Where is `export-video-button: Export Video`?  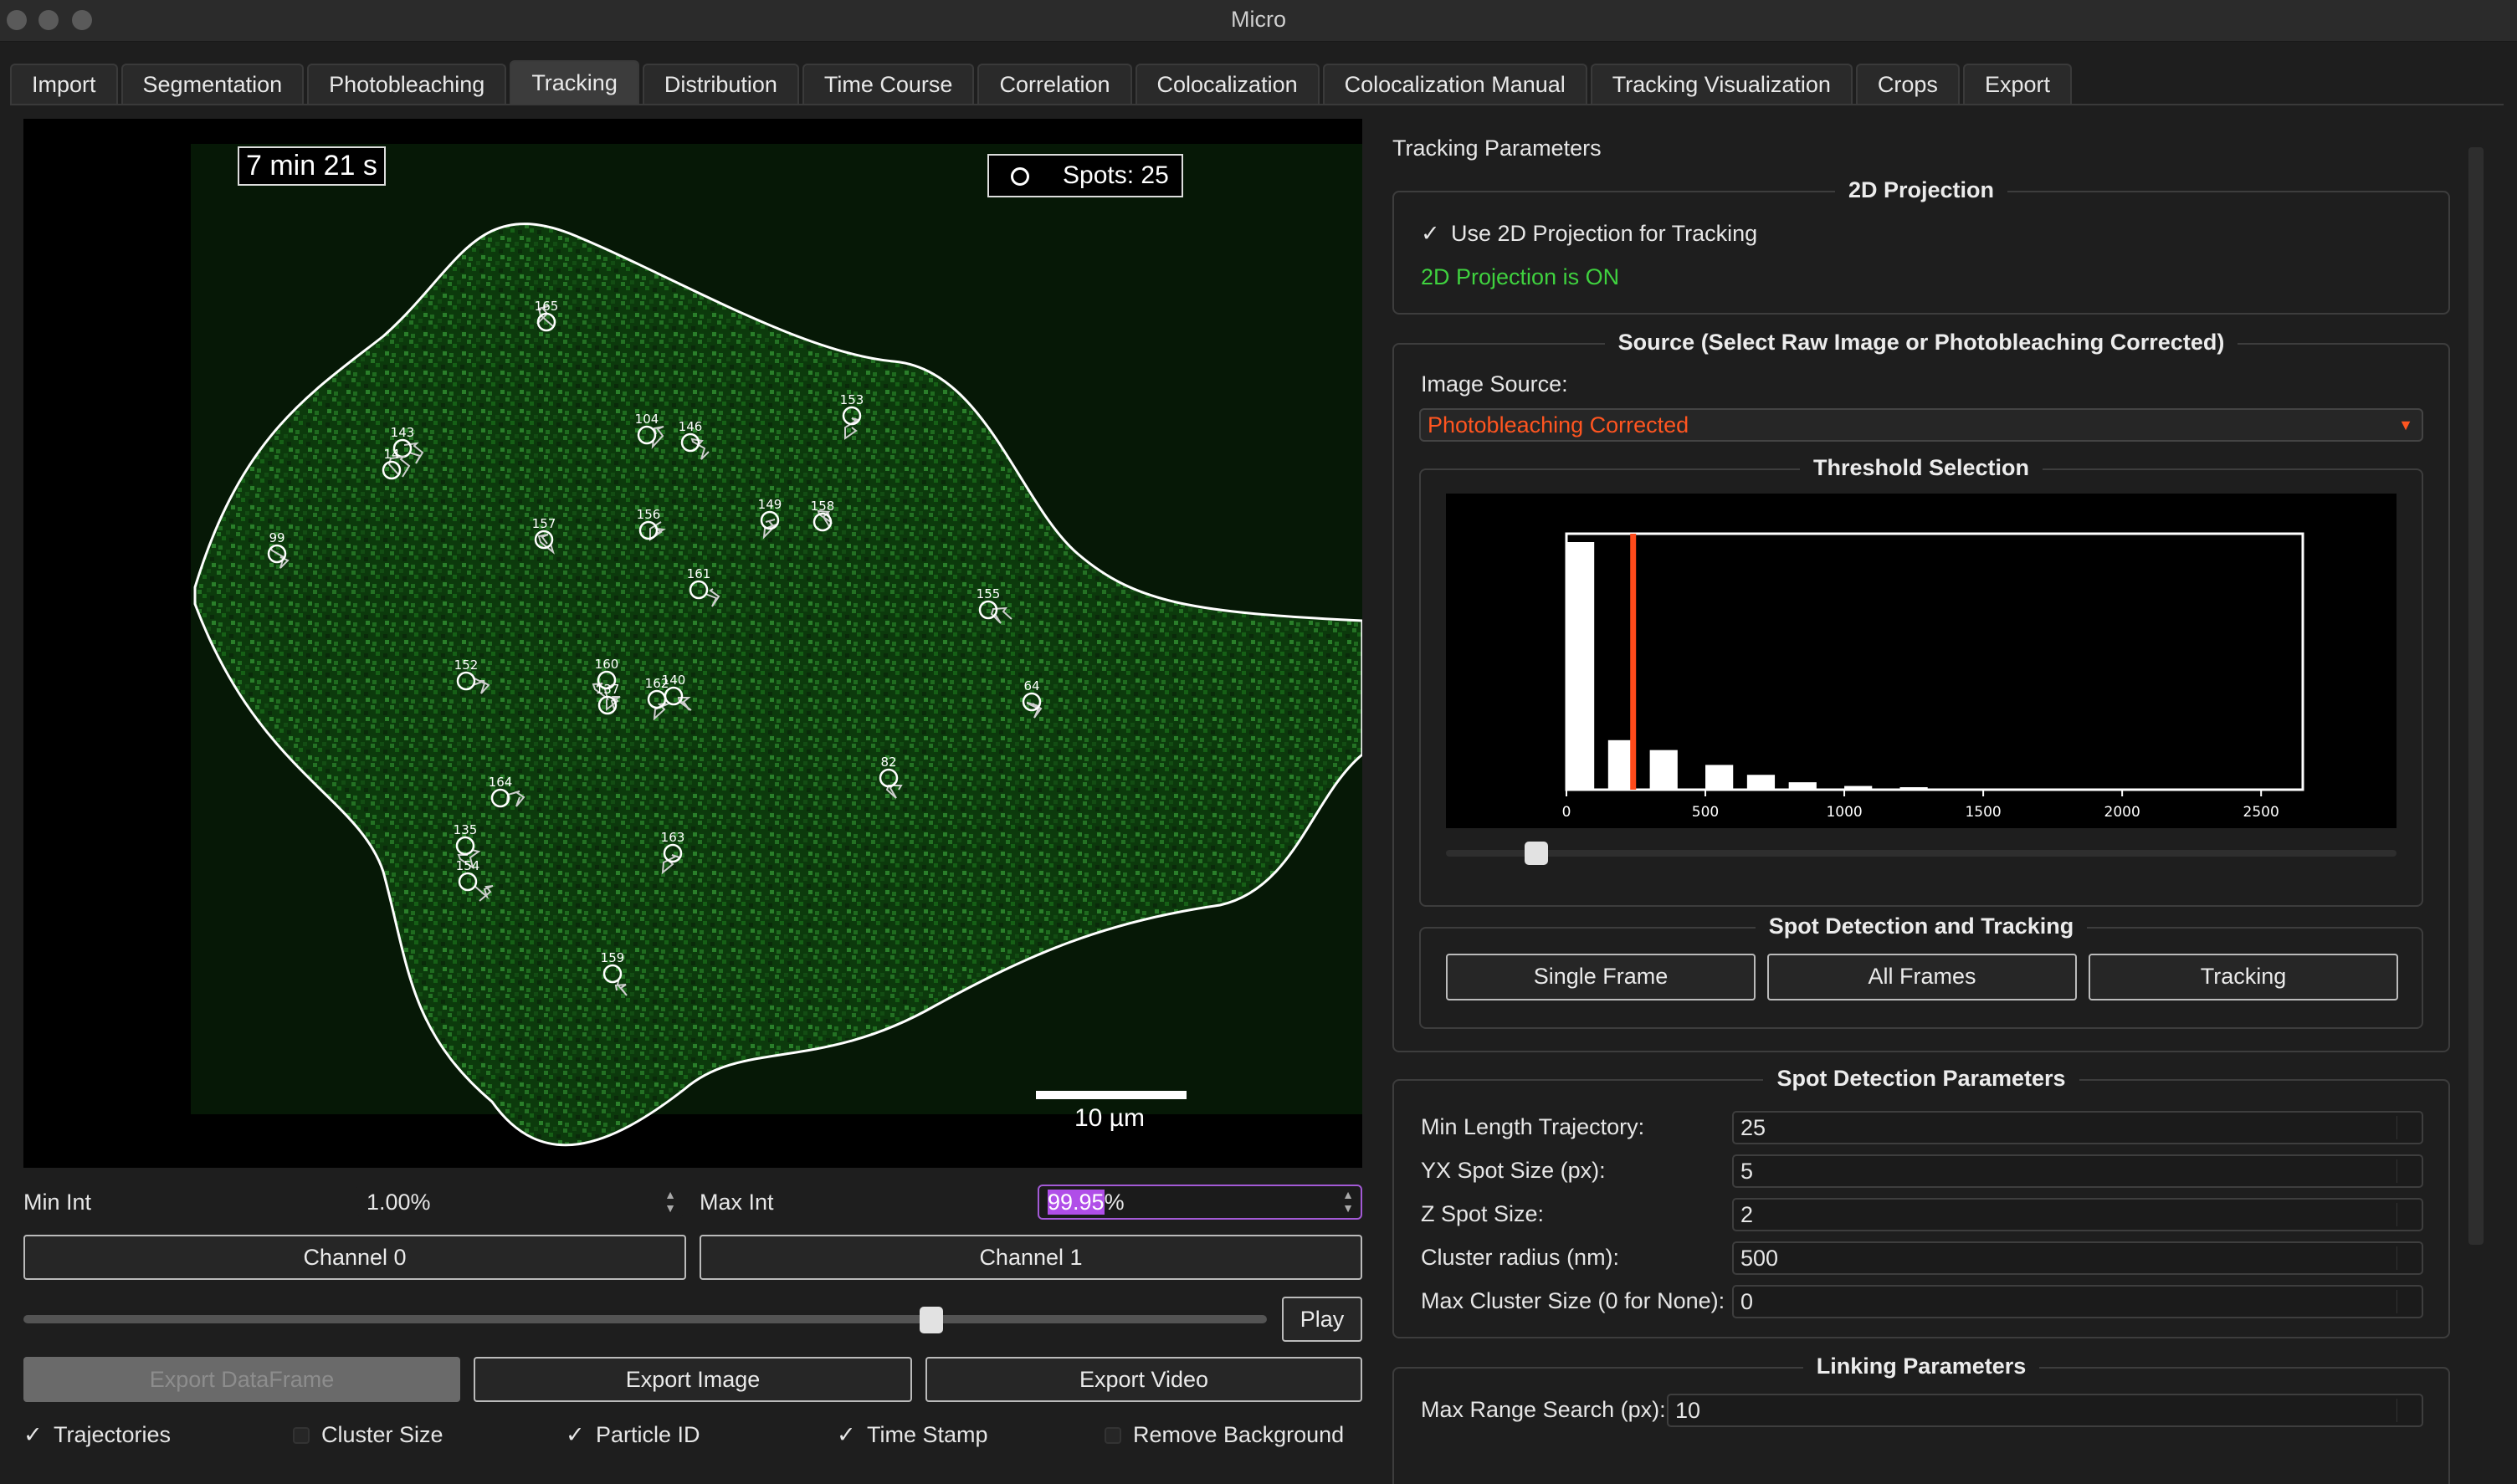 export-video-button: Export Video is located at coordinates (1143, 1379).